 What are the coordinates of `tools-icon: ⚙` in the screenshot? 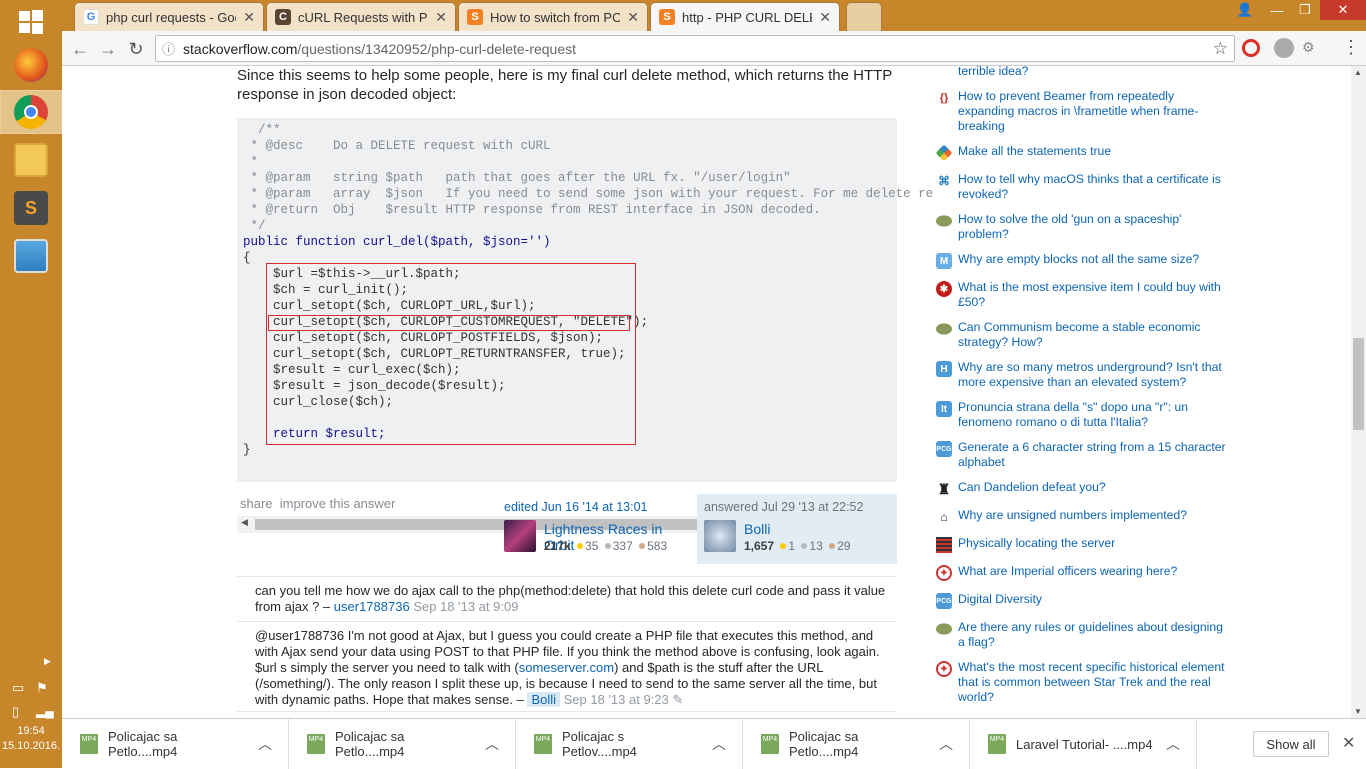 It's located at (1308, 47).